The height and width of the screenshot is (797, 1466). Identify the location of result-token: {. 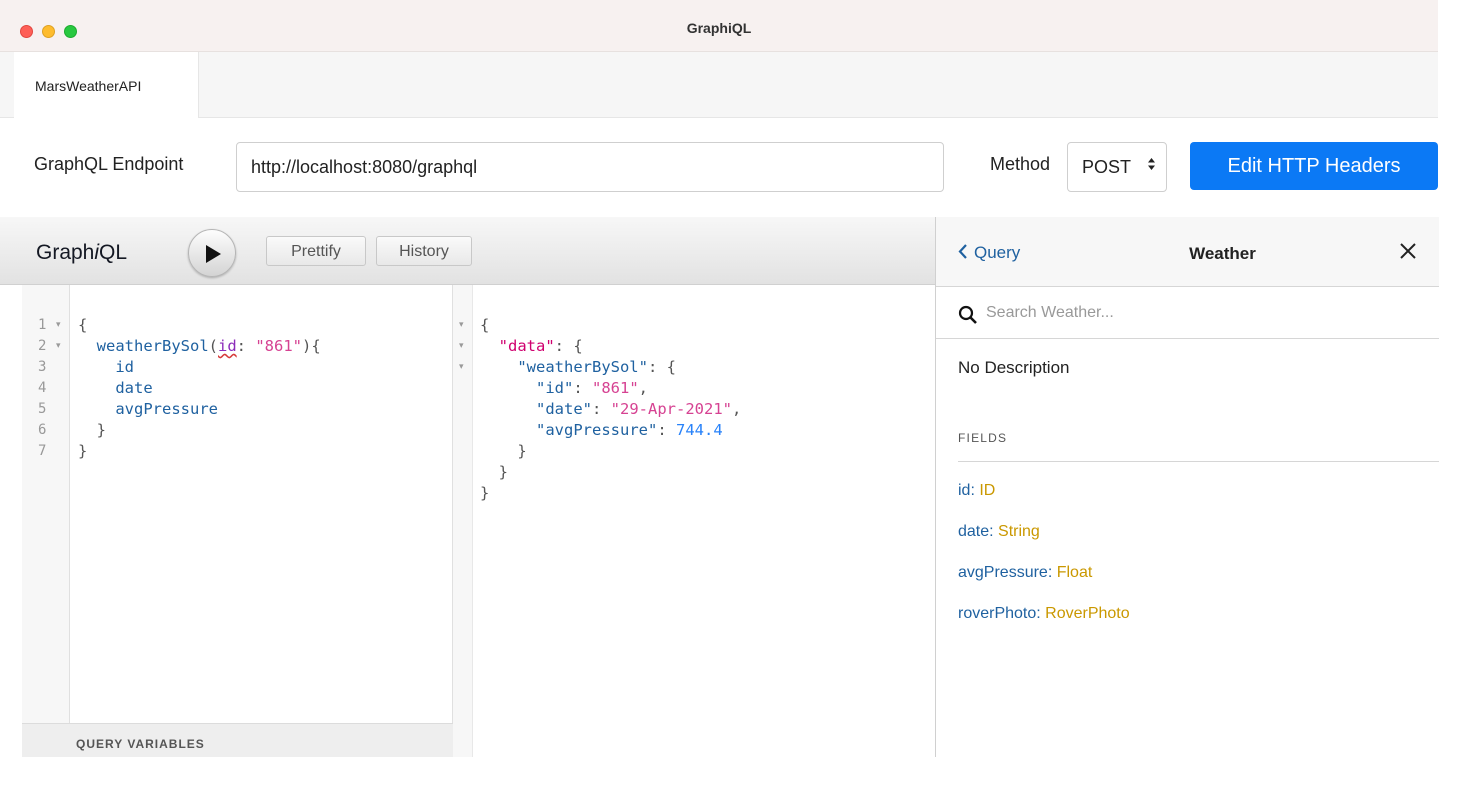
(485, 325).